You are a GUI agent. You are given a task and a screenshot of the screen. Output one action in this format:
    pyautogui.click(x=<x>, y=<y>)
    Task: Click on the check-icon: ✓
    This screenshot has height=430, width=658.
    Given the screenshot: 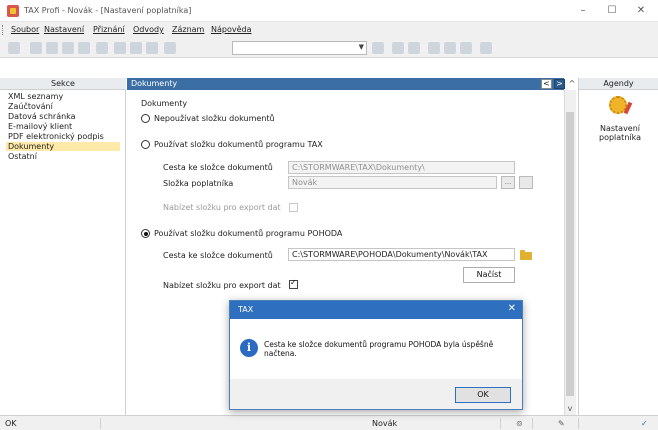 What is the action you would take?
    pyautogui.click(x=644, y=423)
    